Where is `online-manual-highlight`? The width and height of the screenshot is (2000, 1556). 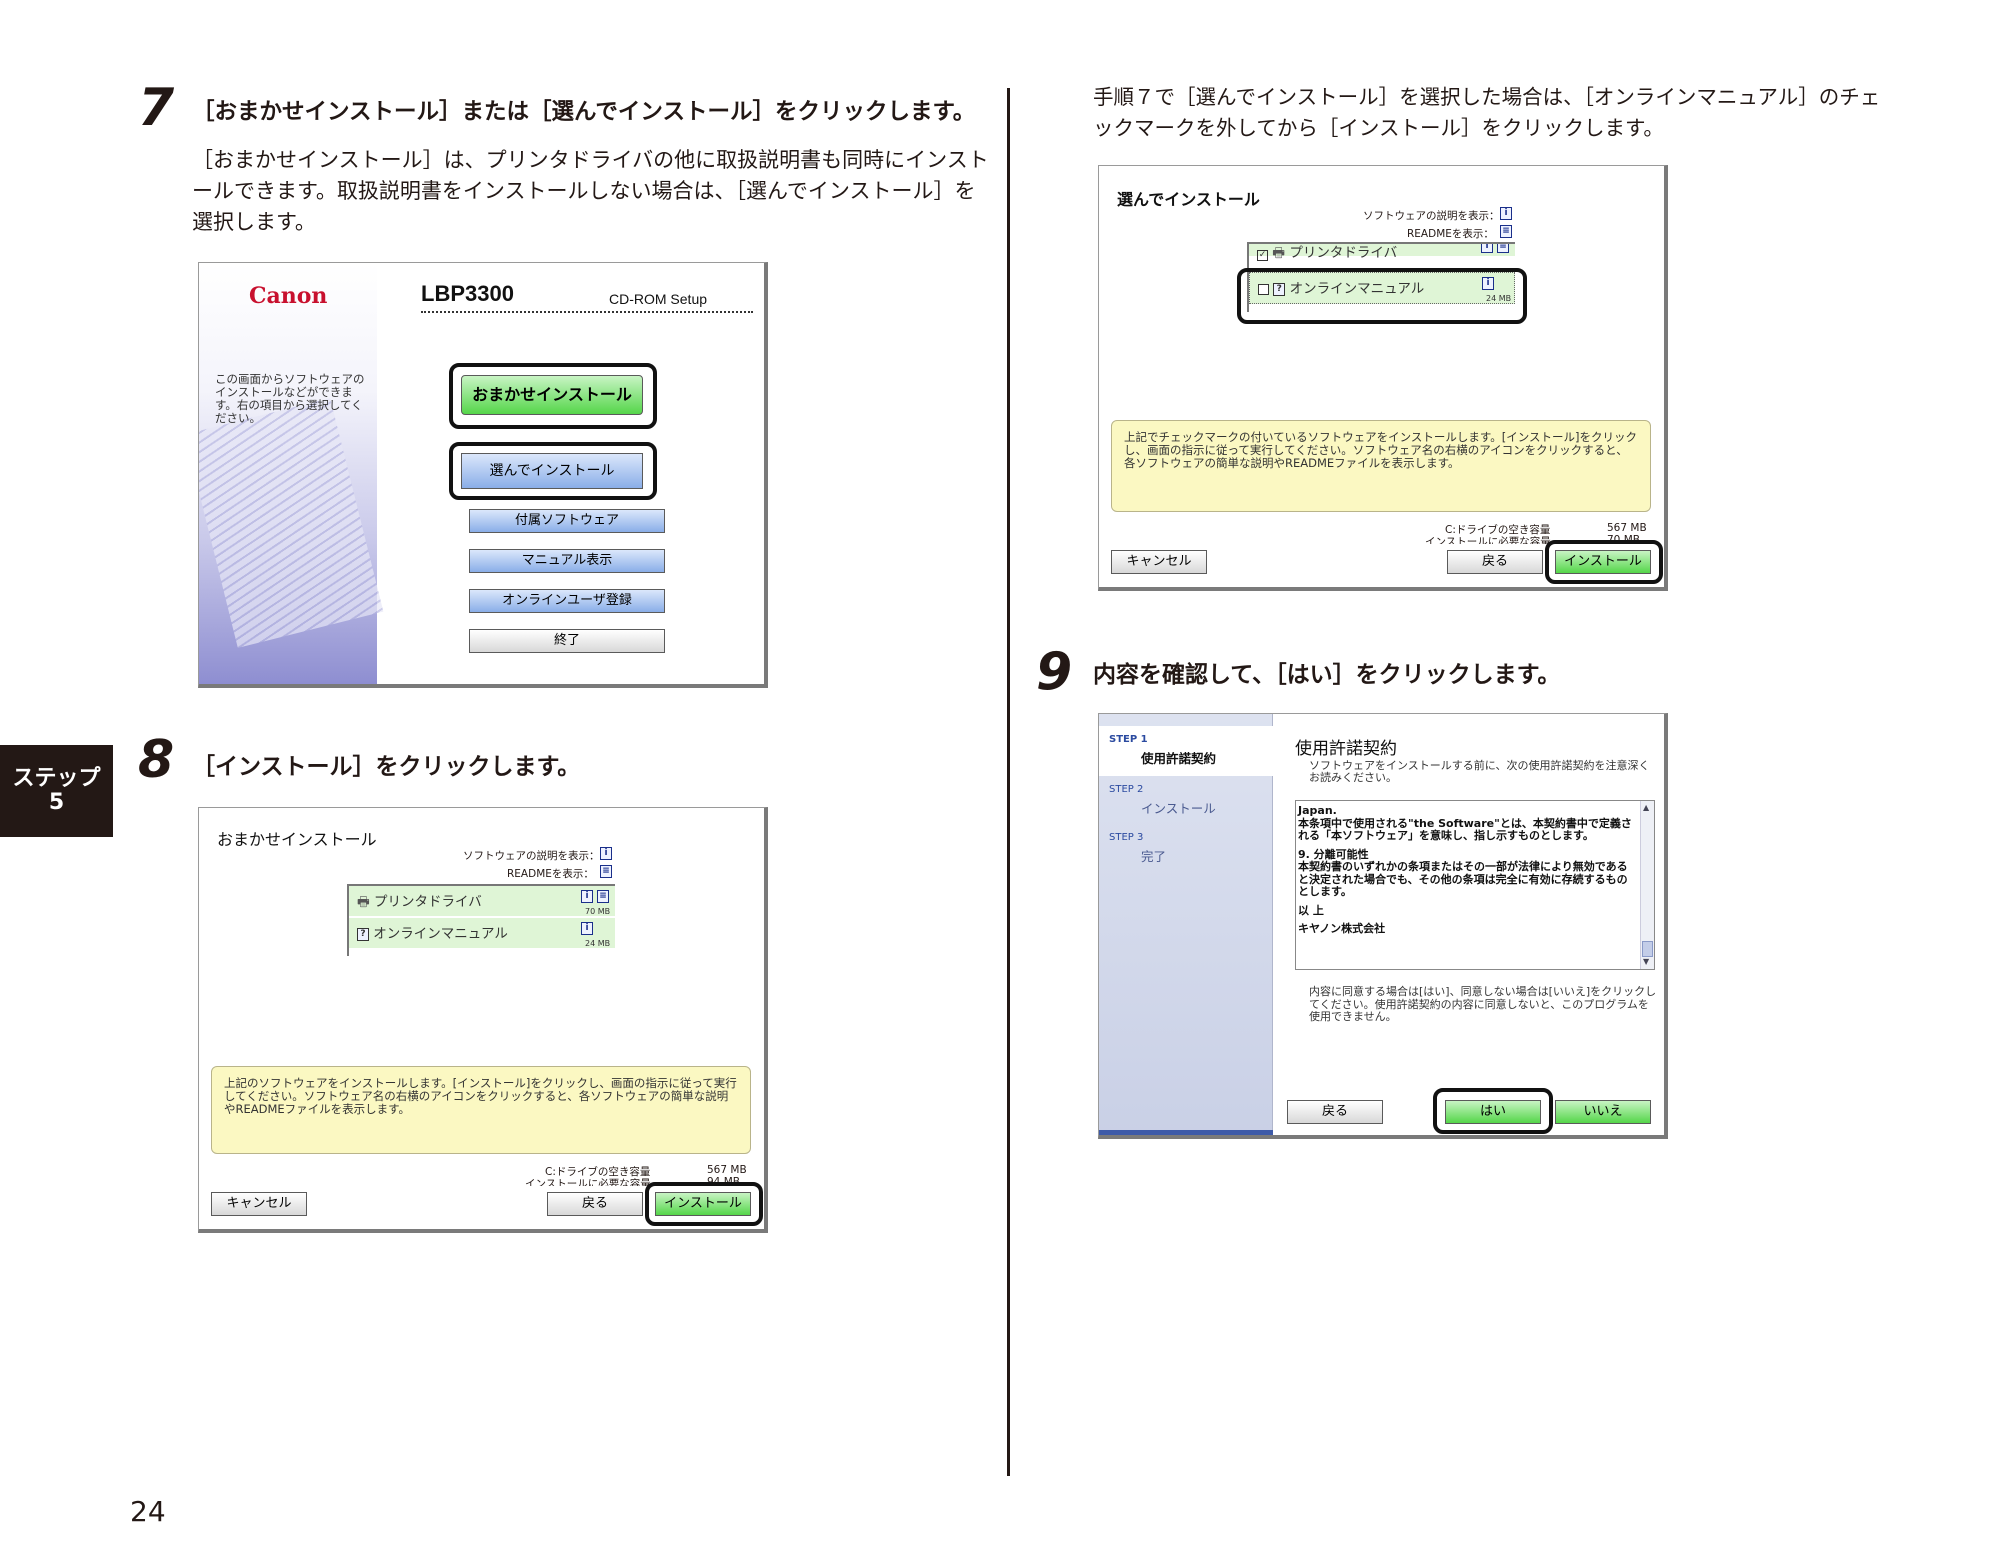
online-manual-highlight is located at coordinates (1382, 296).